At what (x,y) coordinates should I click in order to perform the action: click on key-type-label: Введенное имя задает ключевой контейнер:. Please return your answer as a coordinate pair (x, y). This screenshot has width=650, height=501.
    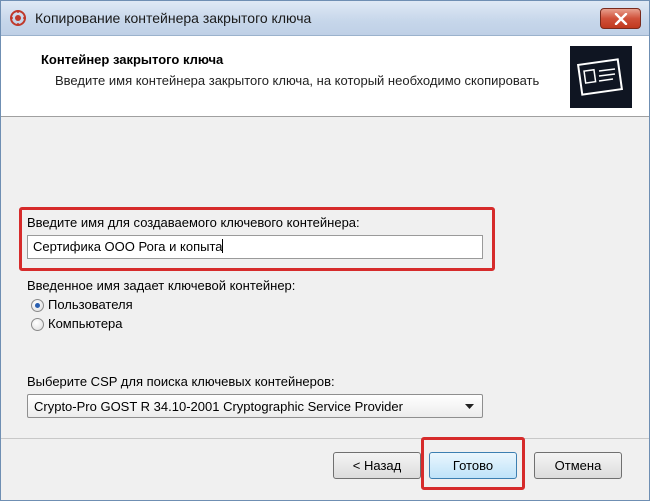
    Looking at the image, I should click on (161, 285).